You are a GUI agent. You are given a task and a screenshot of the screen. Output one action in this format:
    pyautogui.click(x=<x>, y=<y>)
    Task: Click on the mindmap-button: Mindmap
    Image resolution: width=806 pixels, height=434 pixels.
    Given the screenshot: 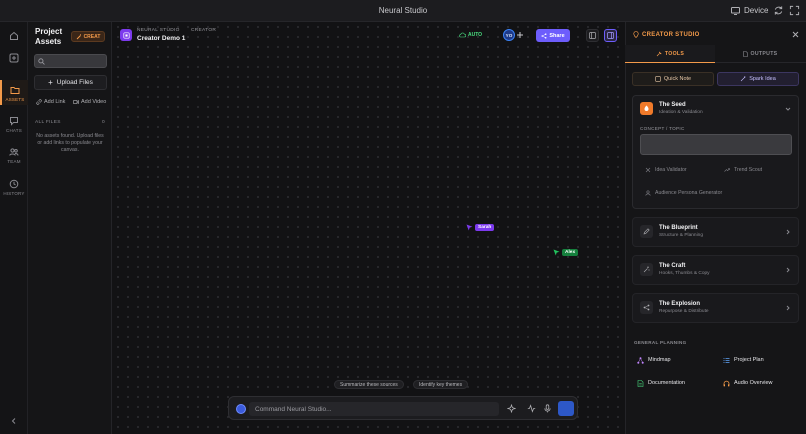 What is the action you would take?
    pyautogui.click(x=654, y=360)
    